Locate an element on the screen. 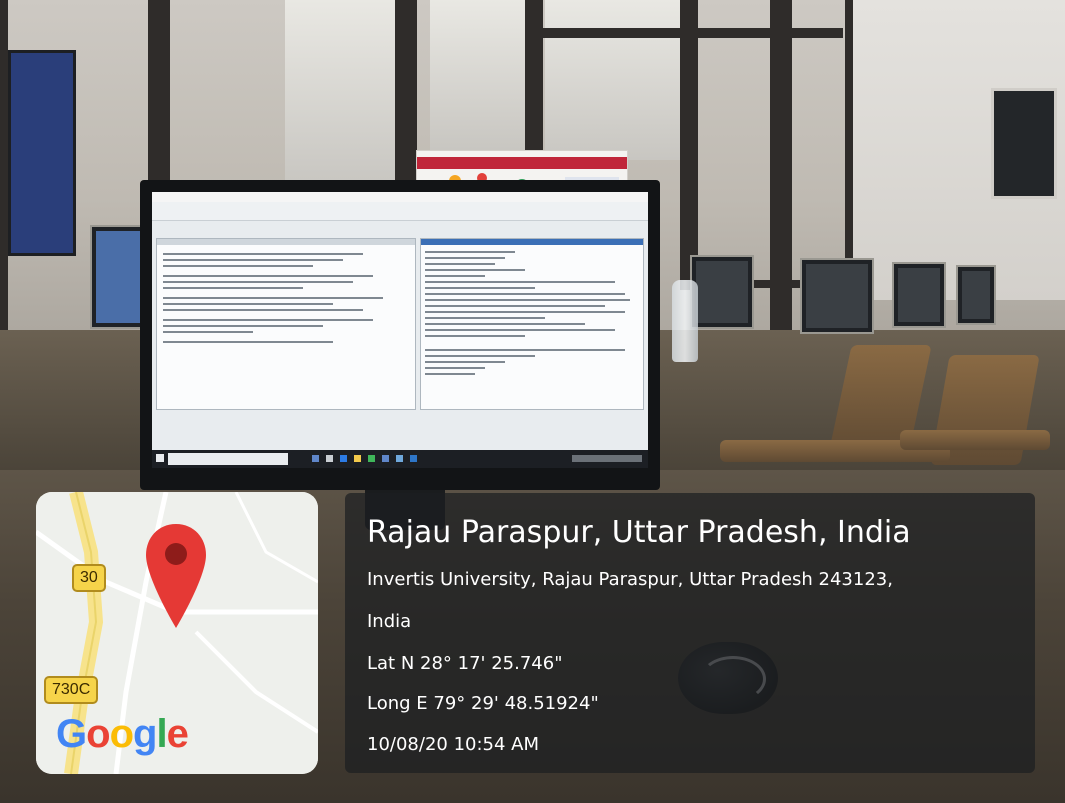 Image resolution: width=1065 pixels, height=803 pixels. google-letter: e is located at coordinates (177, 734).